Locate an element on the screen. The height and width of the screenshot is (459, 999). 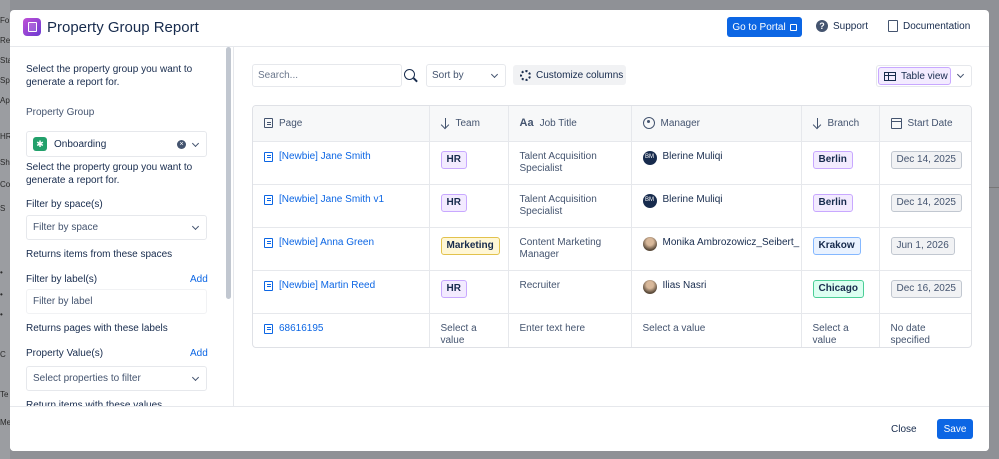
branch-cell: Krakow is located at coordinates (840, 249).